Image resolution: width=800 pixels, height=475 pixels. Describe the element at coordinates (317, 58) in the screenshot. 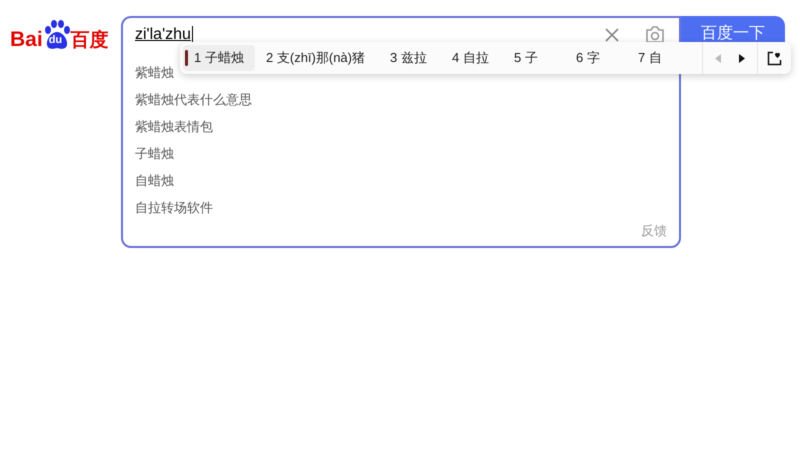

I see `ime-candidate: 2 支(zhī)那(nà)猪` at that location.